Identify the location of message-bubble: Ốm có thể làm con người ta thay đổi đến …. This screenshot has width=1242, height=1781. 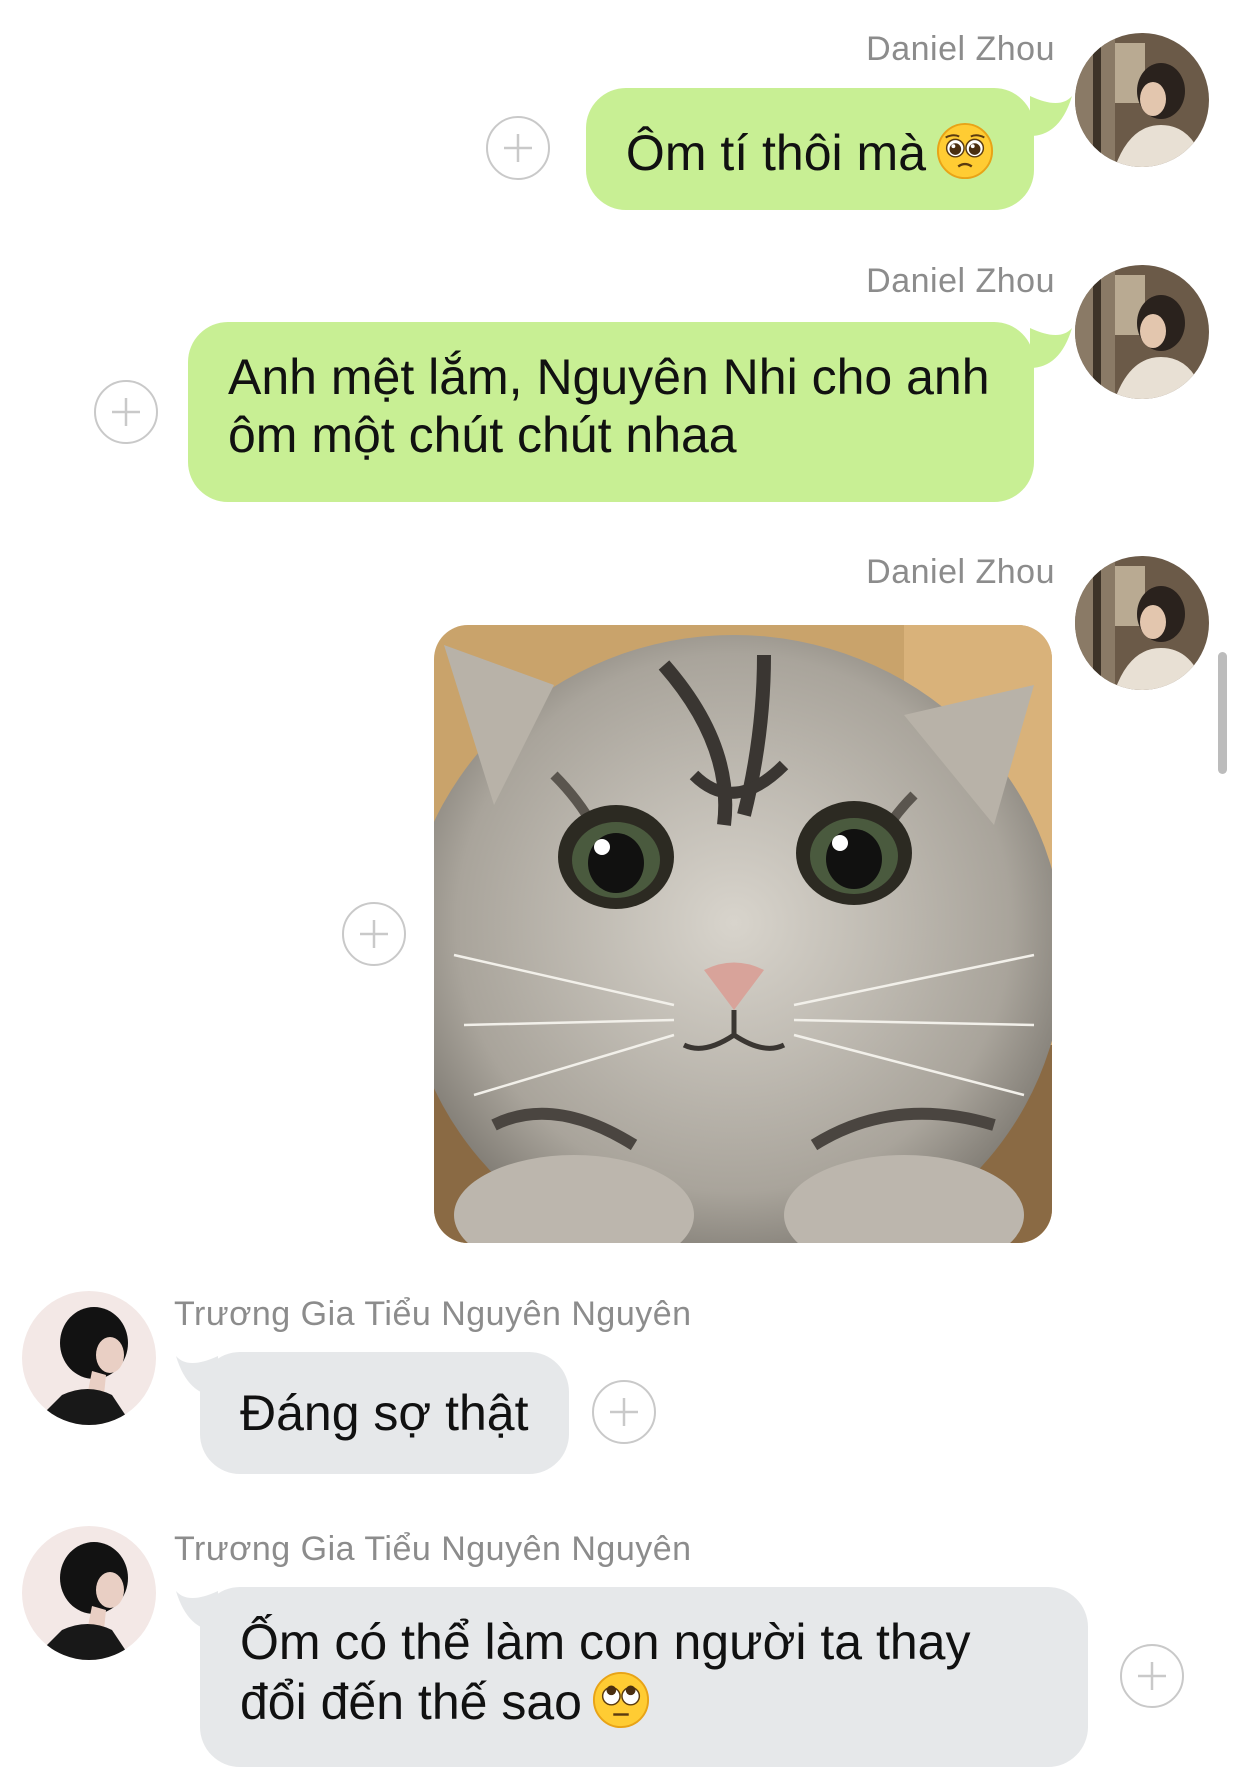
(644, 1677).